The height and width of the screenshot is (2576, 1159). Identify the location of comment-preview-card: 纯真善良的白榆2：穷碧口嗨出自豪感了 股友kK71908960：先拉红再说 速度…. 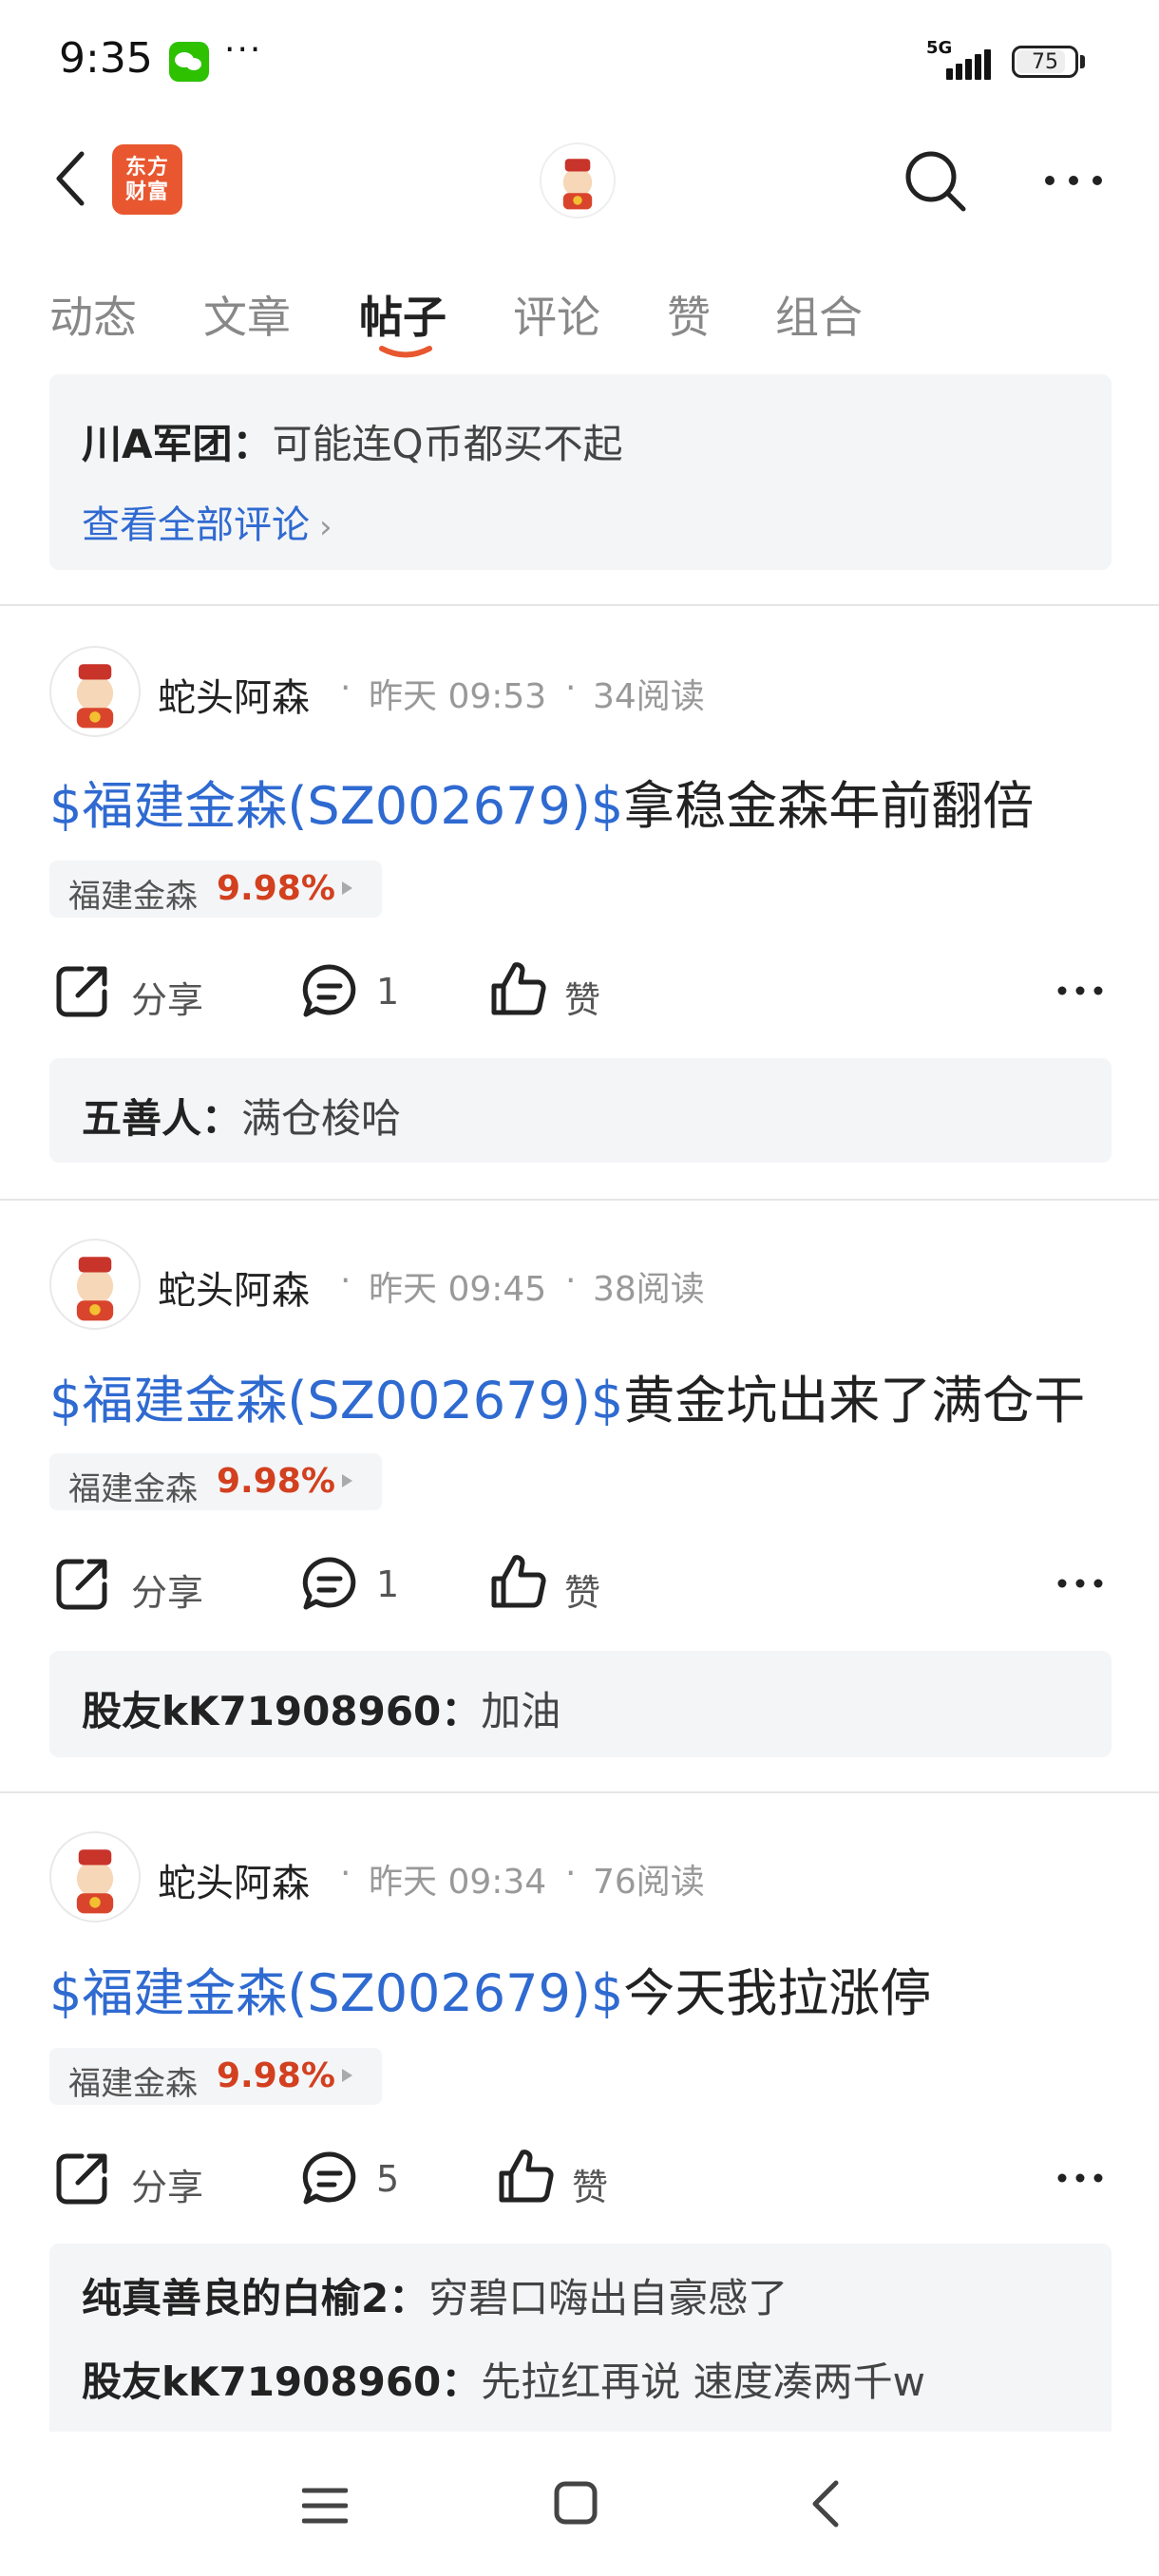
(580, 2339).